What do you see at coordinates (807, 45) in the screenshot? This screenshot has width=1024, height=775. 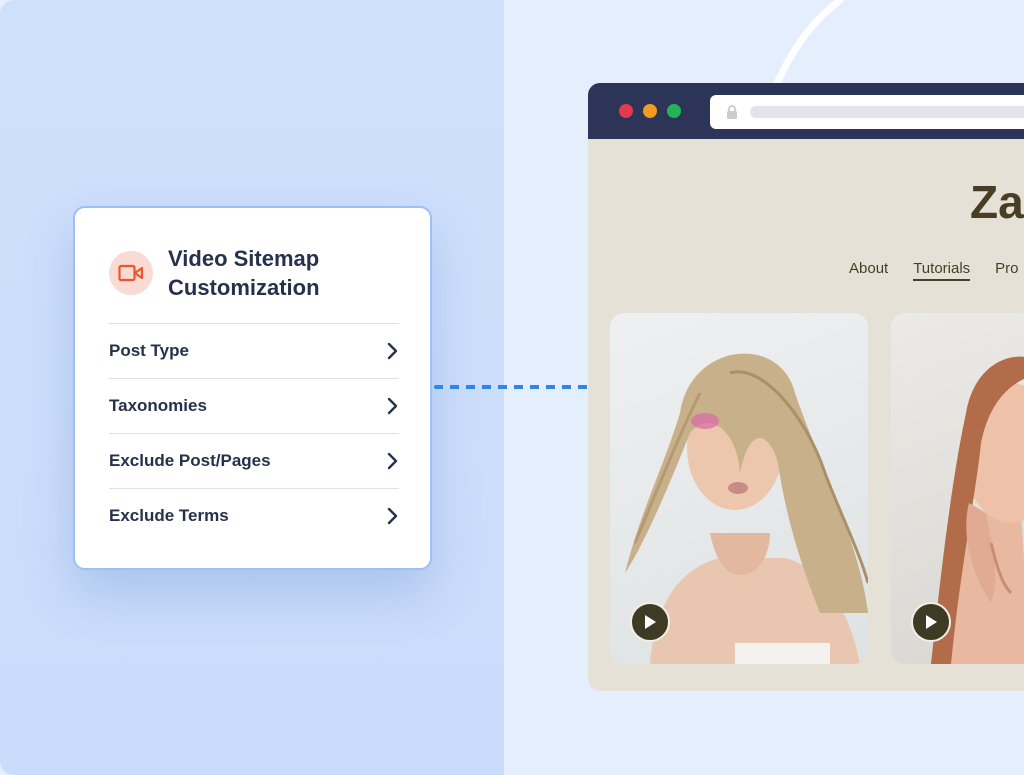 I see `decorative-arc` at bounding box center [807, 45].